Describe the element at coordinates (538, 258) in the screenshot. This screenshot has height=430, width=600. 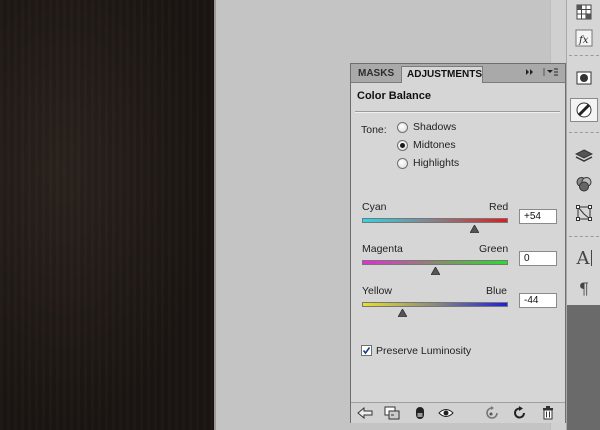
I see `magenta-green-value-input: 0` at that location.